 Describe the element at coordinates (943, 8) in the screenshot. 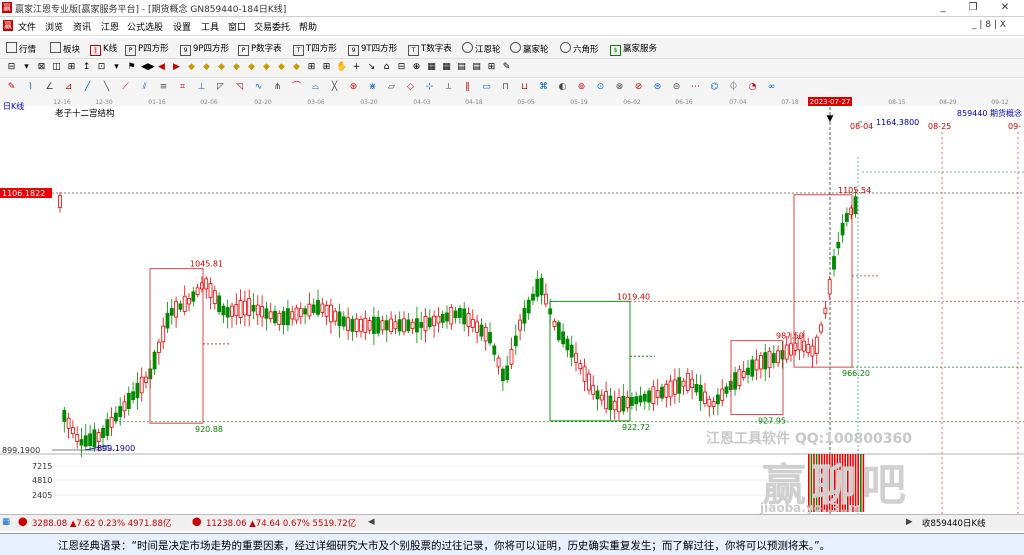

I see `minimize-button: _` at that location.